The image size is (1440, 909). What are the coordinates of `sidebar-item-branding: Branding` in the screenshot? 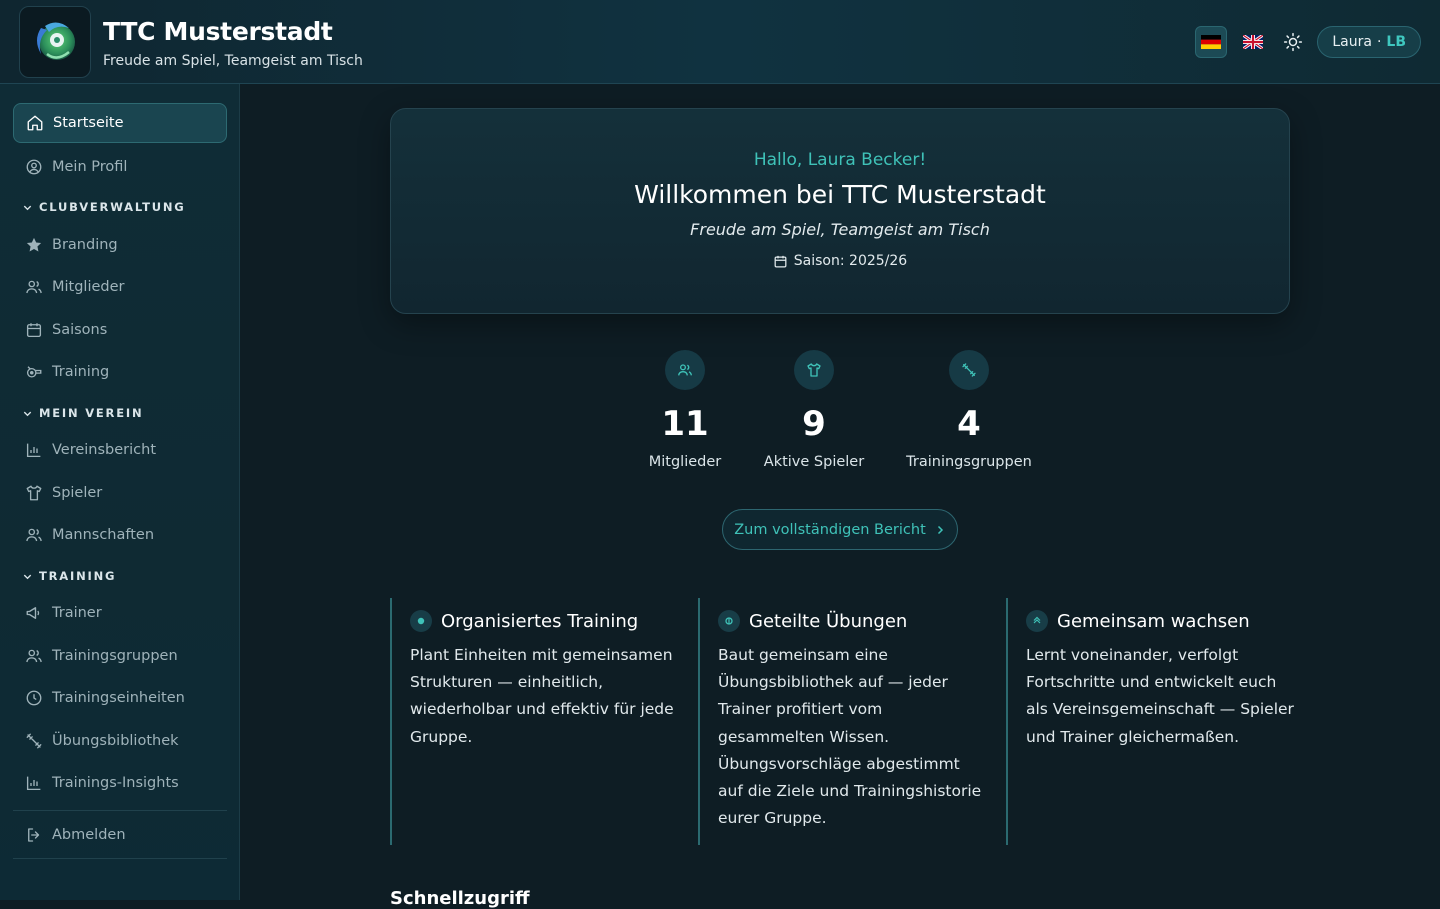 It's located at (120, 245).